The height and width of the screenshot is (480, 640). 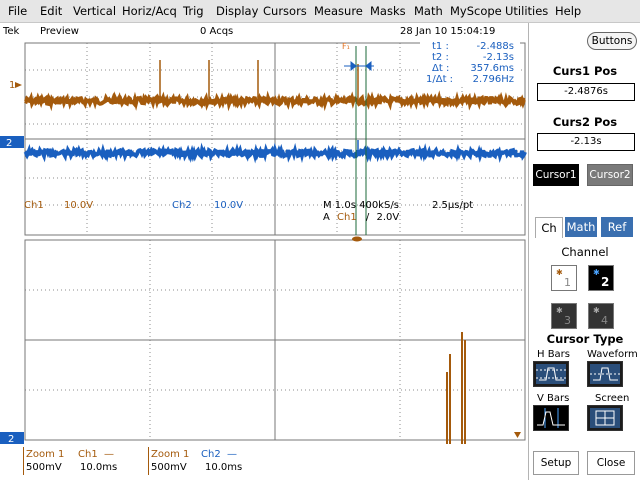 What do you see at coordinates (15, 85) in the screenshot?
I see `ch1-ground-marker: 1` at bounding box center [15, 85].